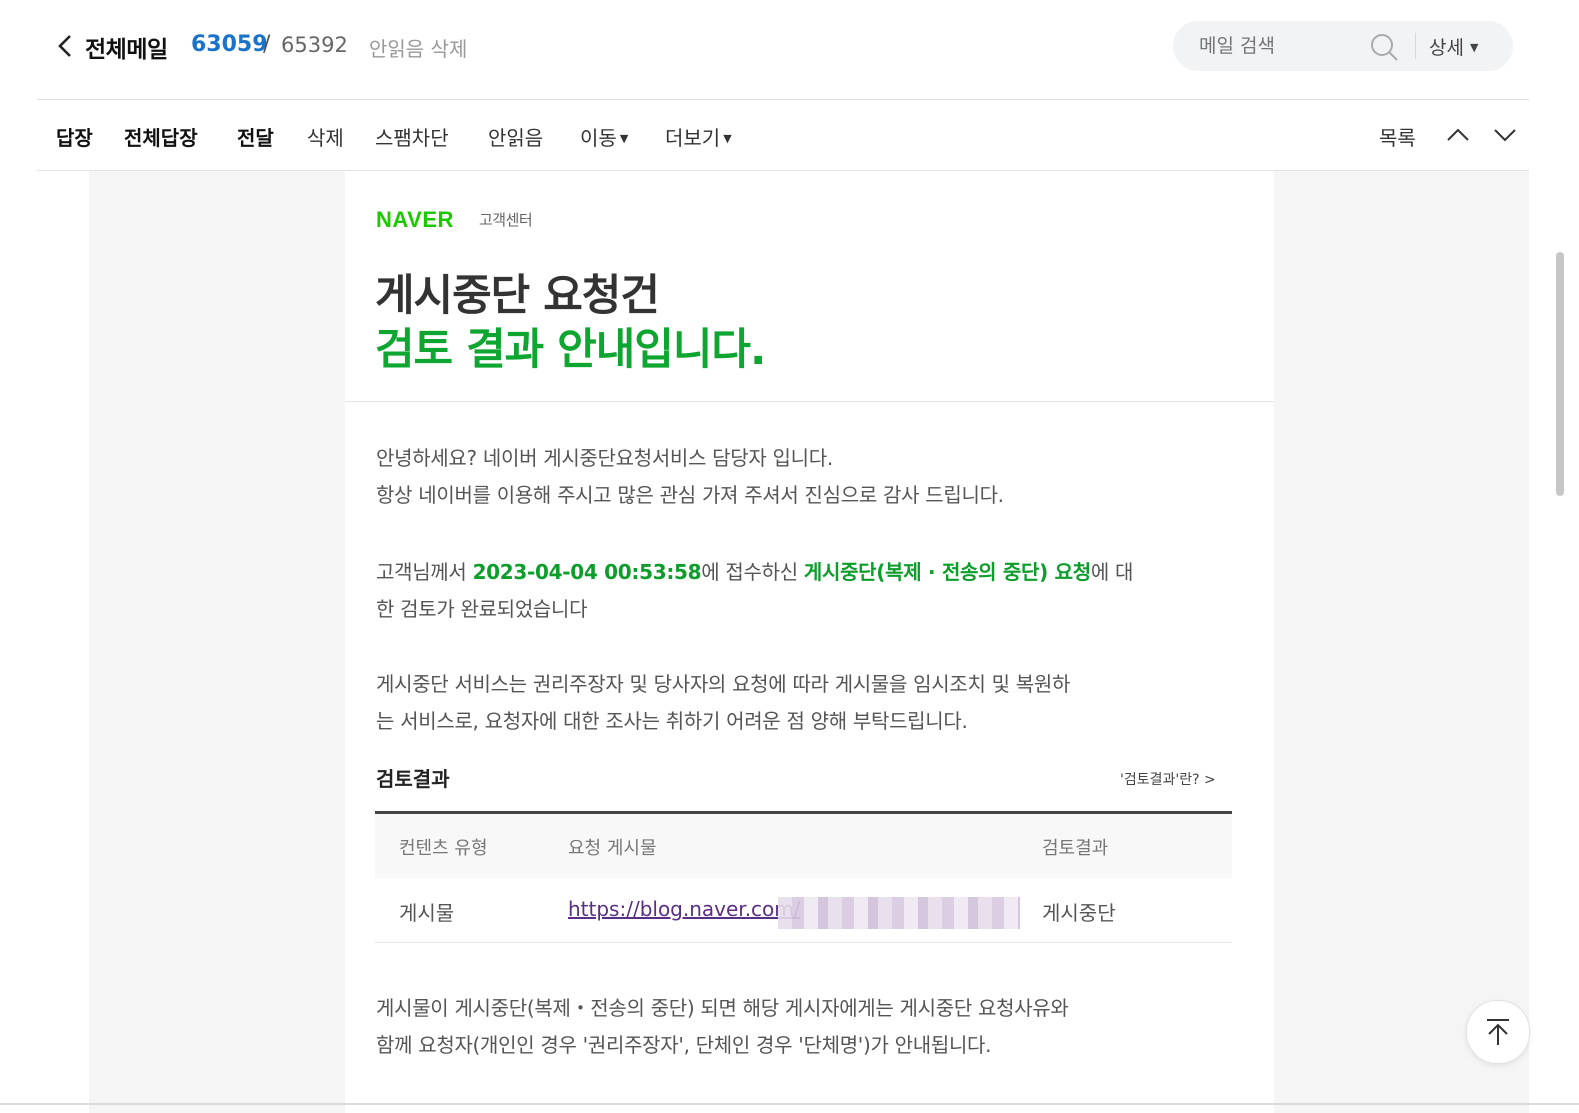 The width and height of the screenshot is (1579, 1113). Describe the element at coordinates (482, 609) in the screenshot. I see `paragraph-line: 한 검토가 완료되었습니다` at that location.